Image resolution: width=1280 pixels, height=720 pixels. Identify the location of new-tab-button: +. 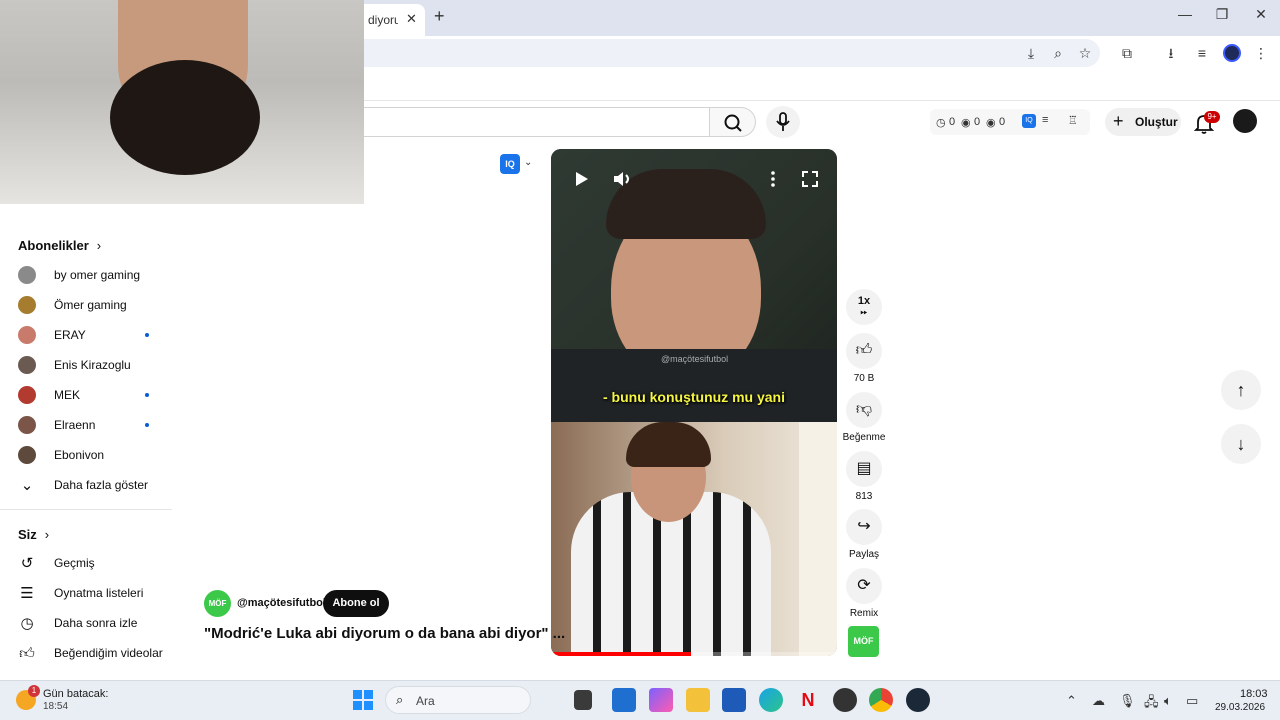
(439, 16).